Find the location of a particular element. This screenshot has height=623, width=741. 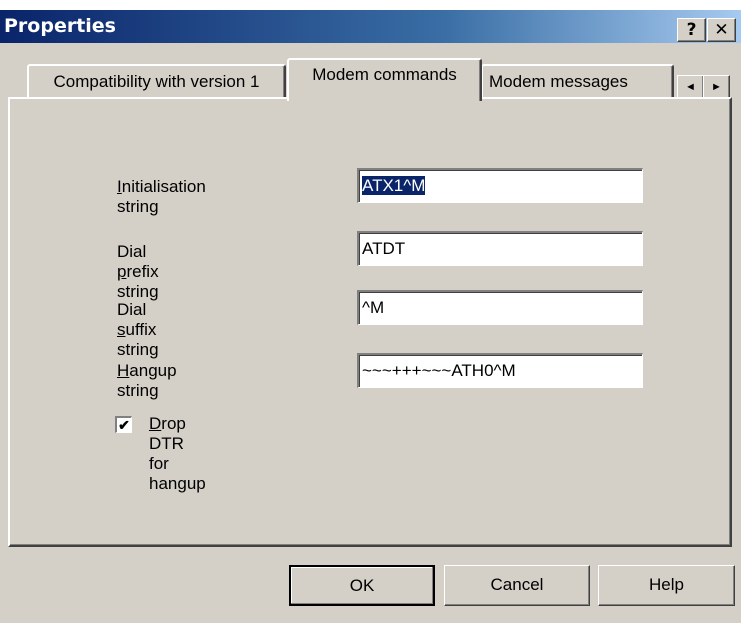

tab-modem-messages: Modem messages is located at coordinates (577, 81).